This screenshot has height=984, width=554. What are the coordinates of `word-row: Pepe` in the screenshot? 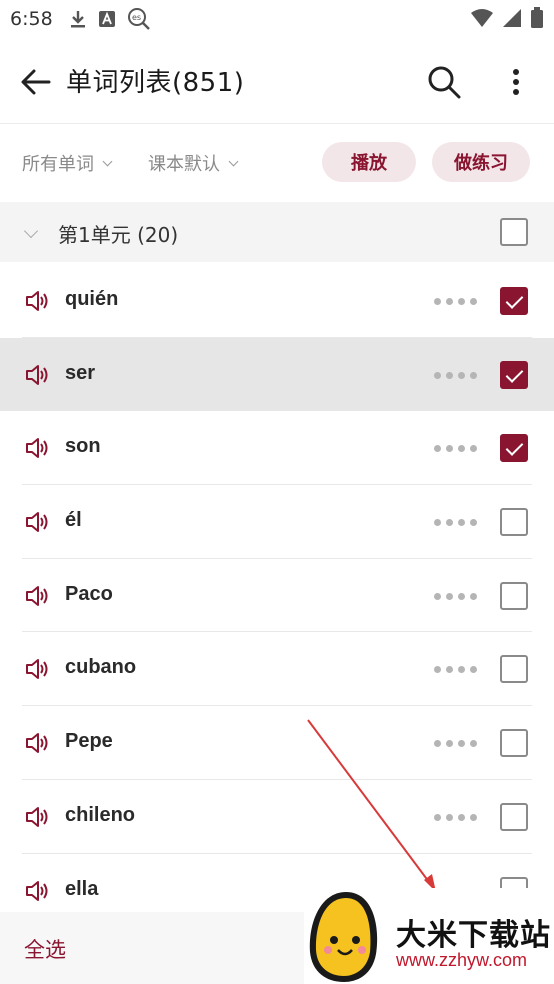 It's located at (277, 743).